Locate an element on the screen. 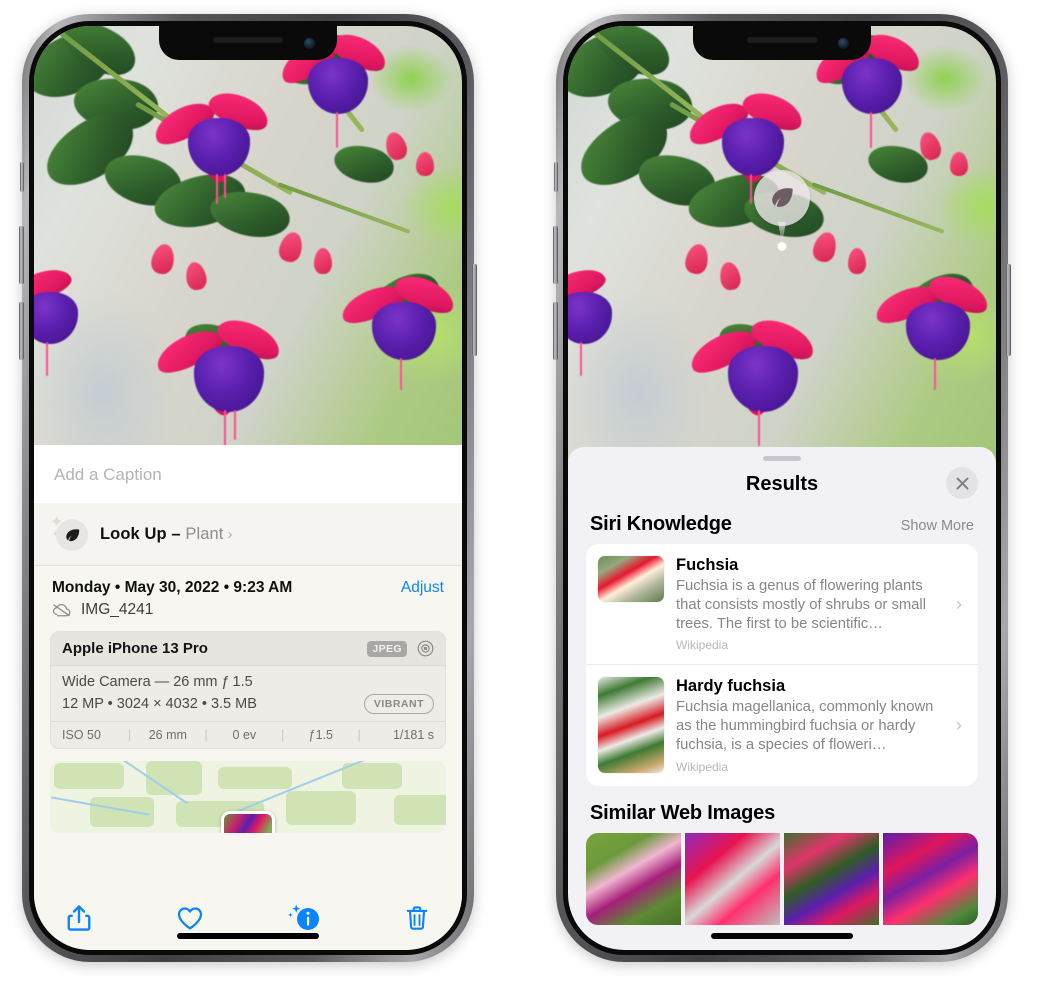 The width and height of the screenshot is (1055, 985). share-icon is located at coordinates (79, 918).